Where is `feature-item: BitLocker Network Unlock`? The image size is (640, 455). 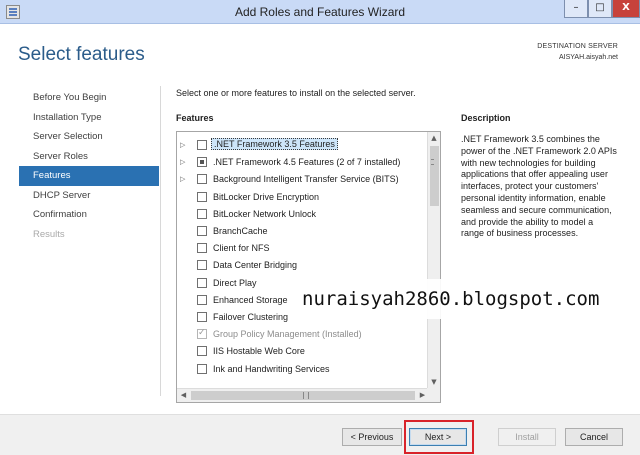
feature-item: BitLocker Network Unlock is located at coordinates (302, 214).